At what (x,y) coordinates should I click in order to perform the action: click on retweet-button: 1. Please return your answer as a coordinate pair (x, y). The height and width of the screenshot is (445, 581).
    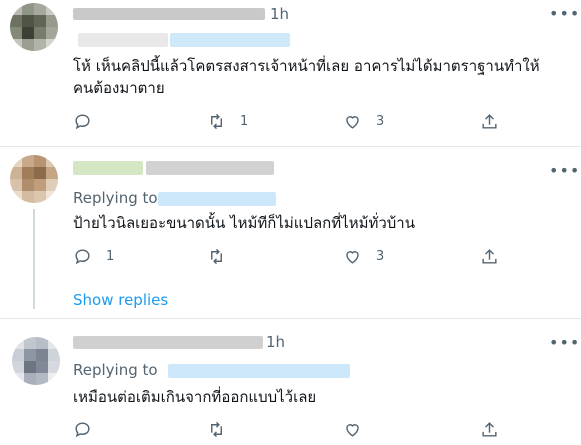
    Looking at the image, I should click on (227, 121).